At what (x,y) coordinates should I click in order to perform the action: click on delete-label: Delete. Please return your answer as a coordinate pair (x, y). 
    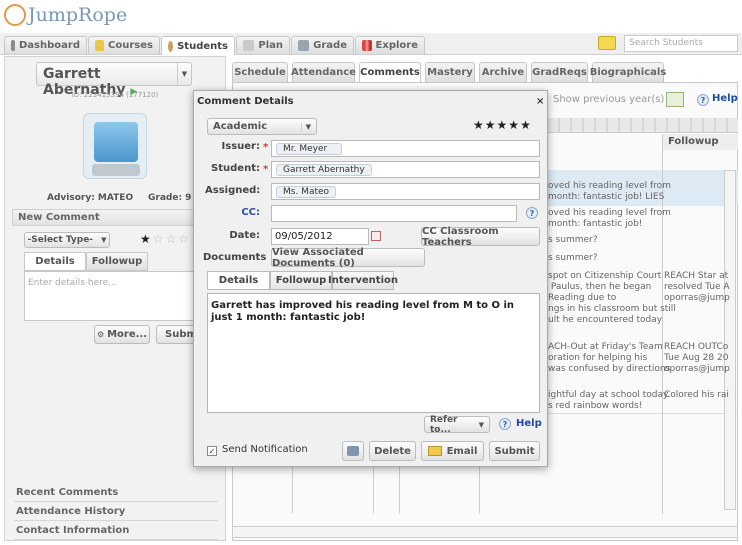
    Looking at the image, I should click on (392, 451).